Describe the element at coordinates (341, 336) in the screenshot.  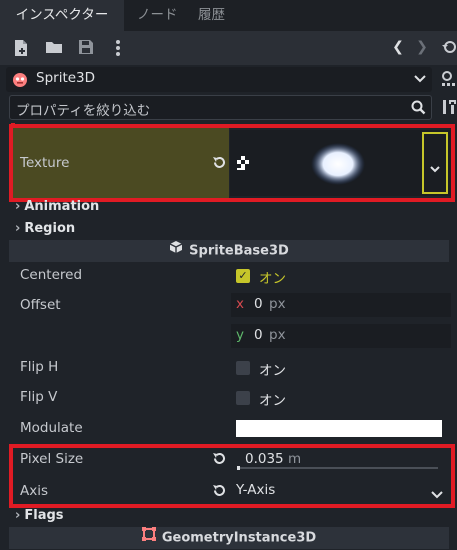
I see `offset-y-field: y 0 px` at that location.